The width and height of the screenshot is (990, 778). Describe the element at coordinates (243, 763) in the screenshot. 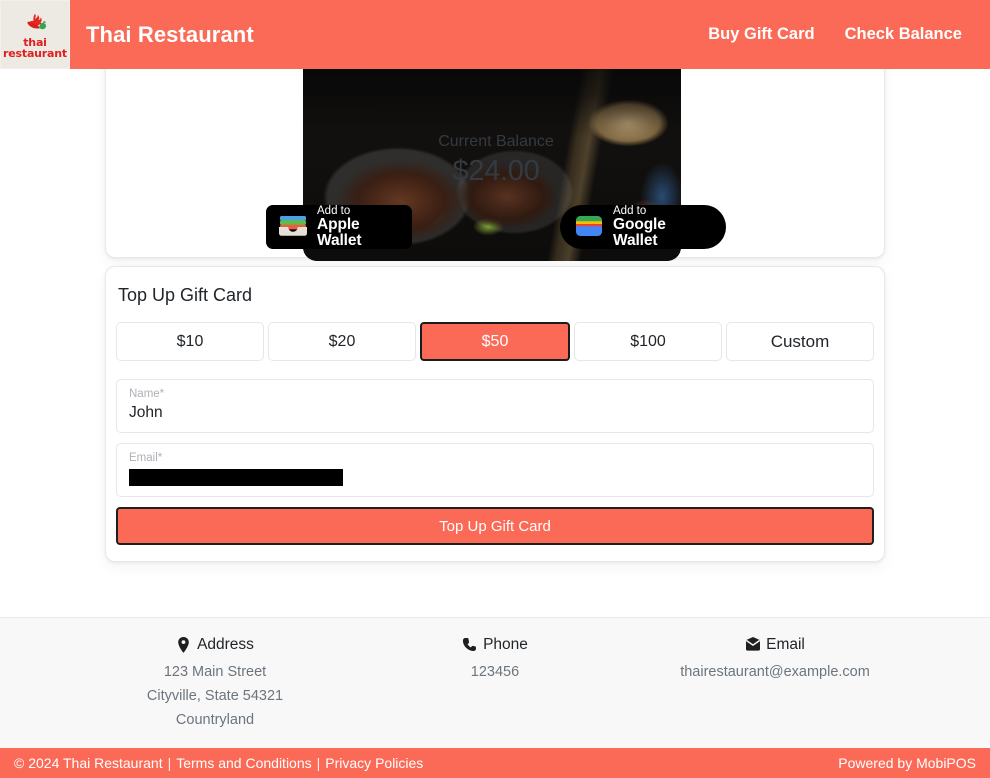

I see `terms-and-conditions-link: Terms and Conditions` at that location.